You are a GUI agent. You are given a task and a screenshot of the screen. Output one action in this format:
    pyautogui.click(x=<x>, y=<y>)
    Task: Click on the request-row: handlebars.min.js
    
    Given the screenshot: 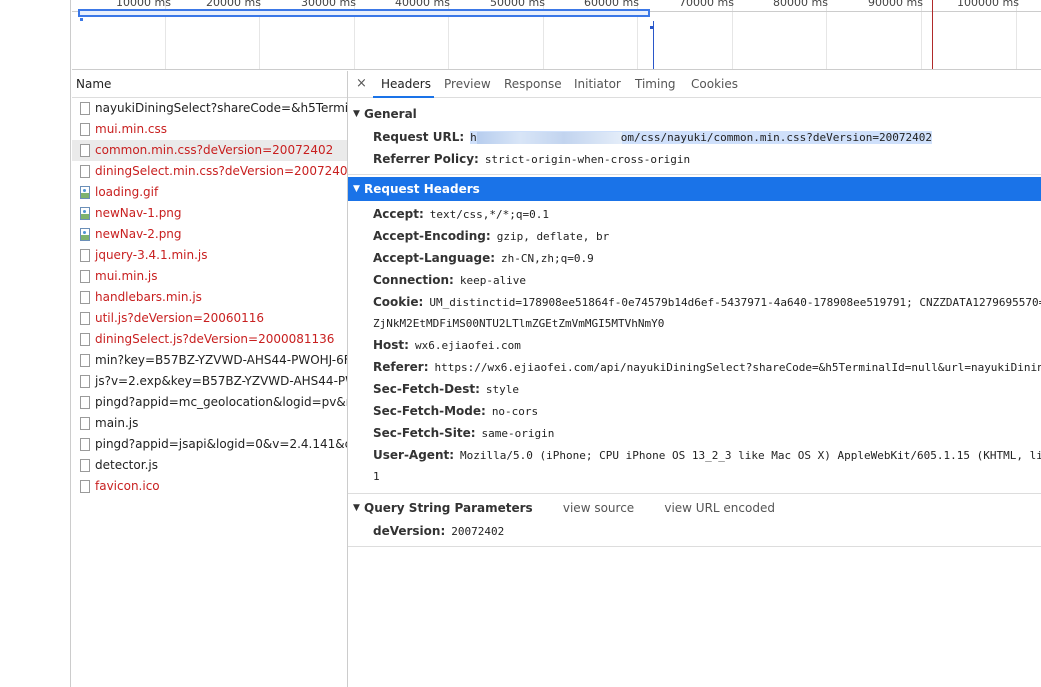 What is the action you would take?
    pyautogui.click(x=209, y=297)
    